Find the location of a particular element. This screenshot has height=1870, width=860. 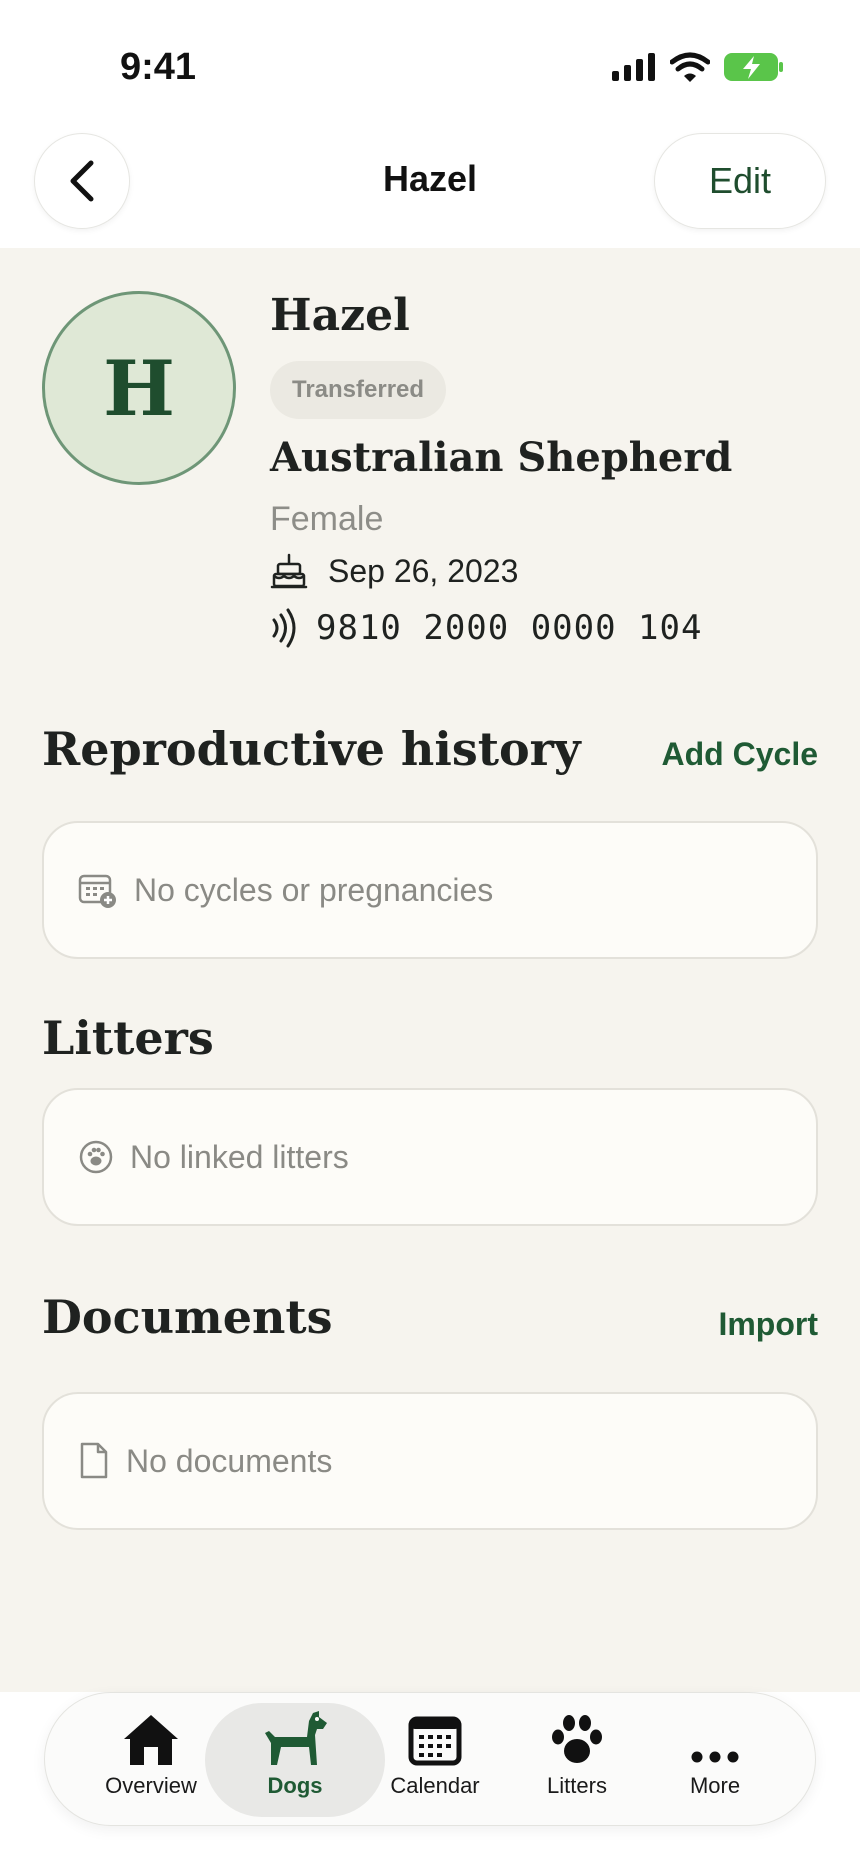

birthdate-row: Sep 26, 2023 is located at coordinates (394, 571).